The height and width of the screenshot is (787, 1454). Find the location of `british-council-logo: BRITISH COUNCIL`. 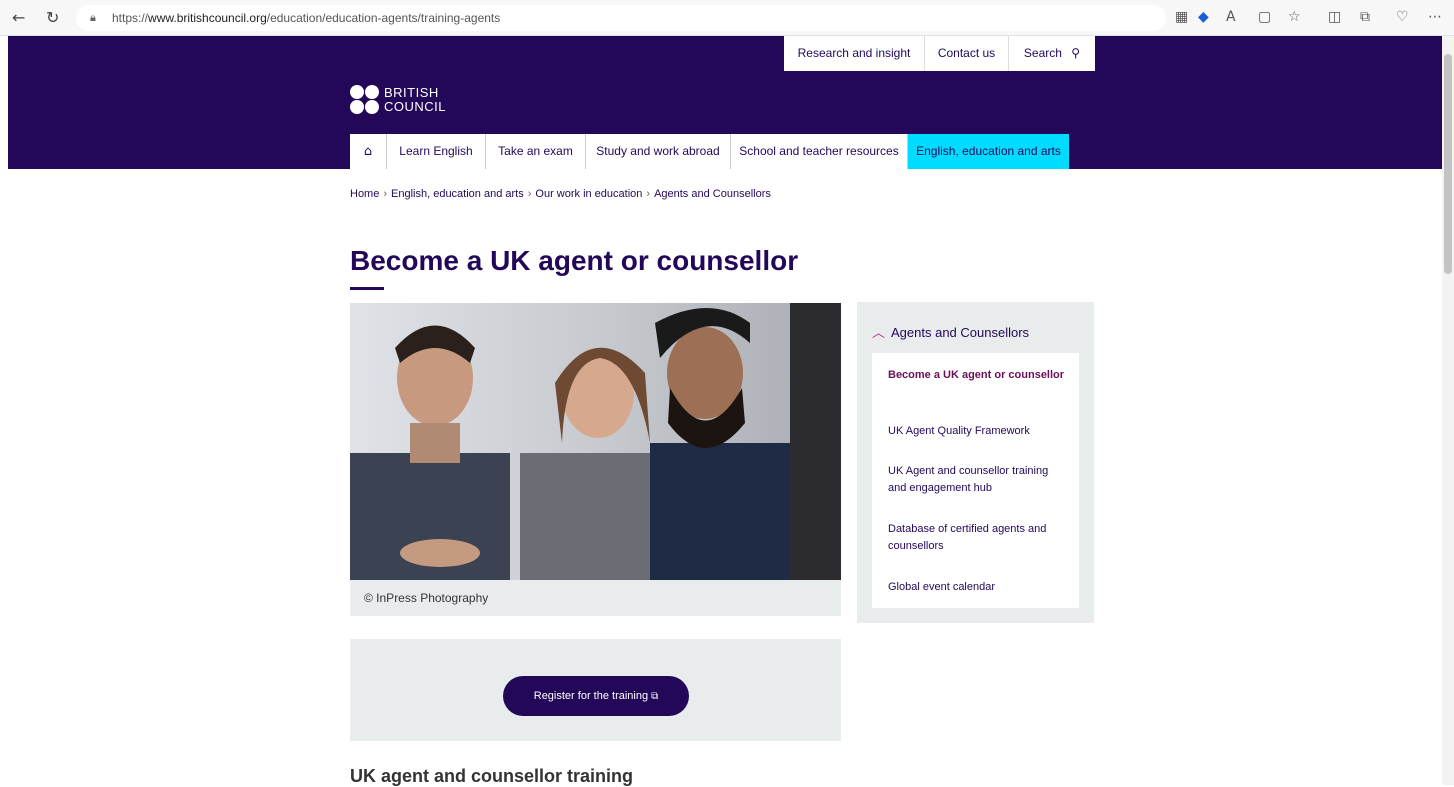

british-council-logo: BRITISH COUNCIL is located at coordinates (410, 100).